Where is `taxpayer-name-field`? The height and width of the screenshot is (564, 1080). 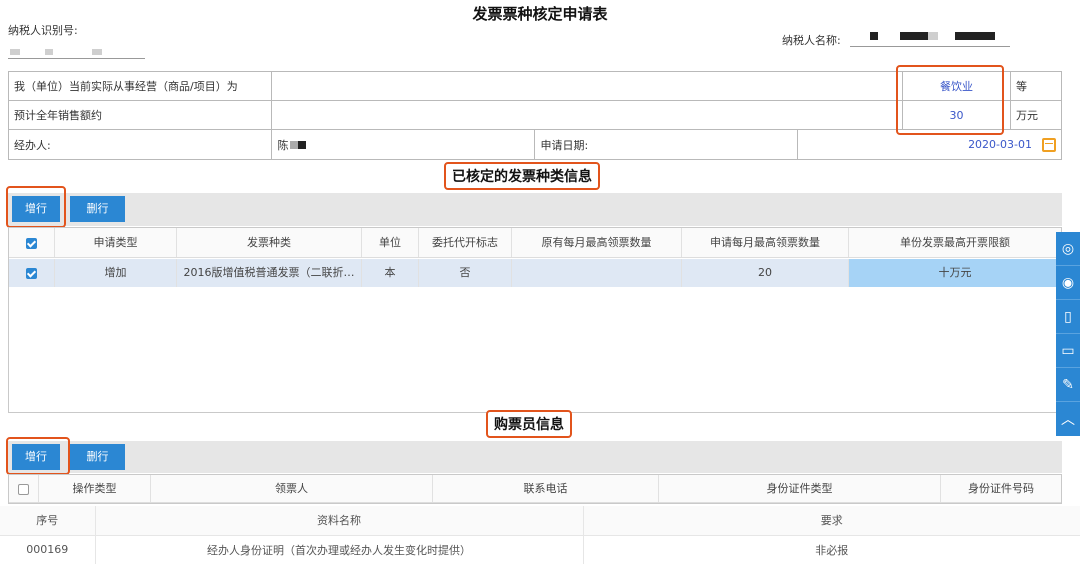
taxpayer-name-field is located at coordinates (930, 46).